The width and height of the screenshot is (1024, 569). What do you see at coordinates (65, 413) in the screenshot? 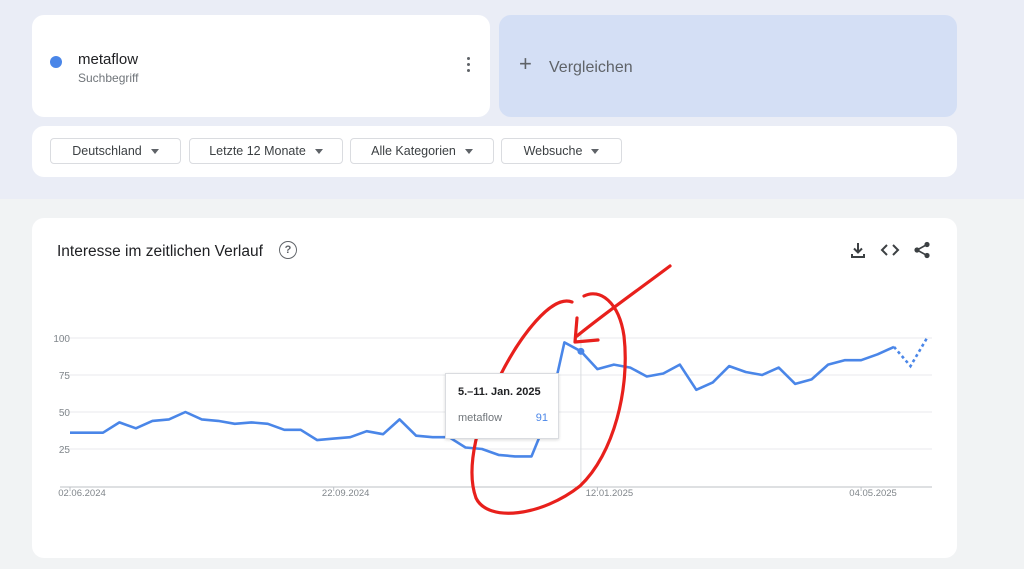
I see `y-tick-label: 50` at bounding box center [65, 413].